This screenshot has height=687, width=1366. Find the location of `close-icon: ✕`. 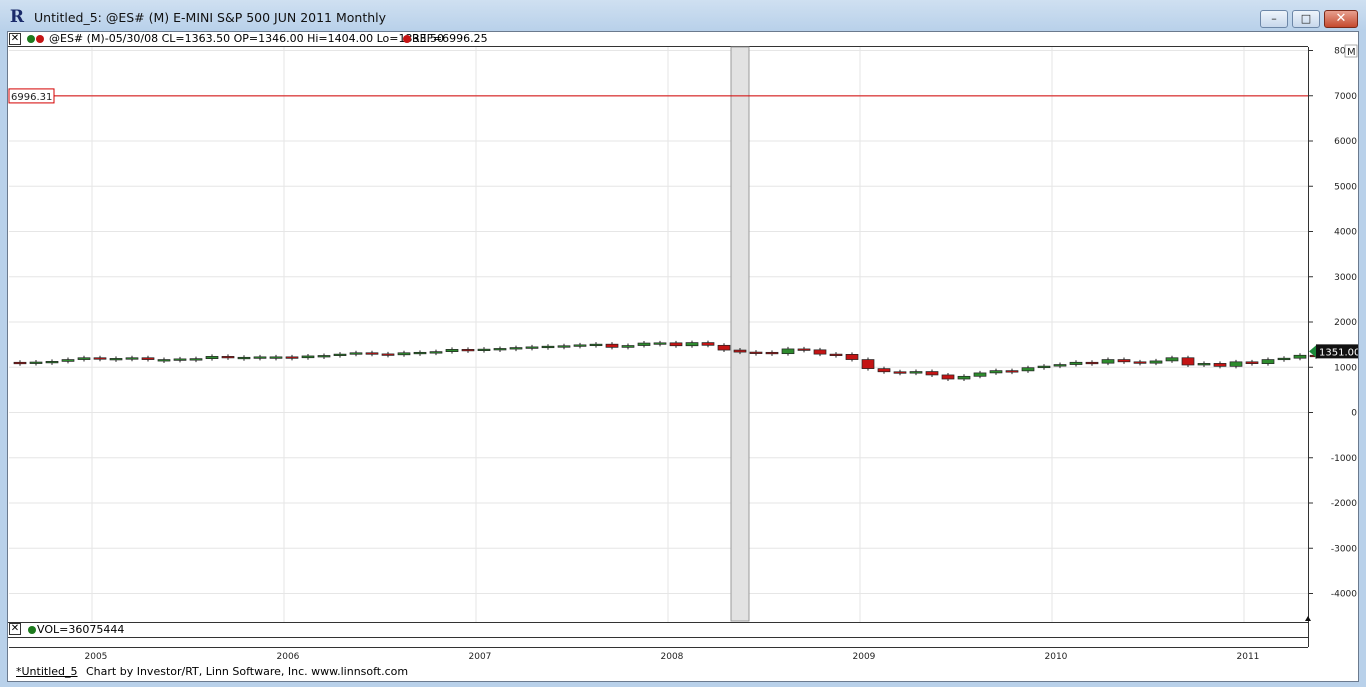

close-icon: ✕ is located at coordinates (1341, 18).